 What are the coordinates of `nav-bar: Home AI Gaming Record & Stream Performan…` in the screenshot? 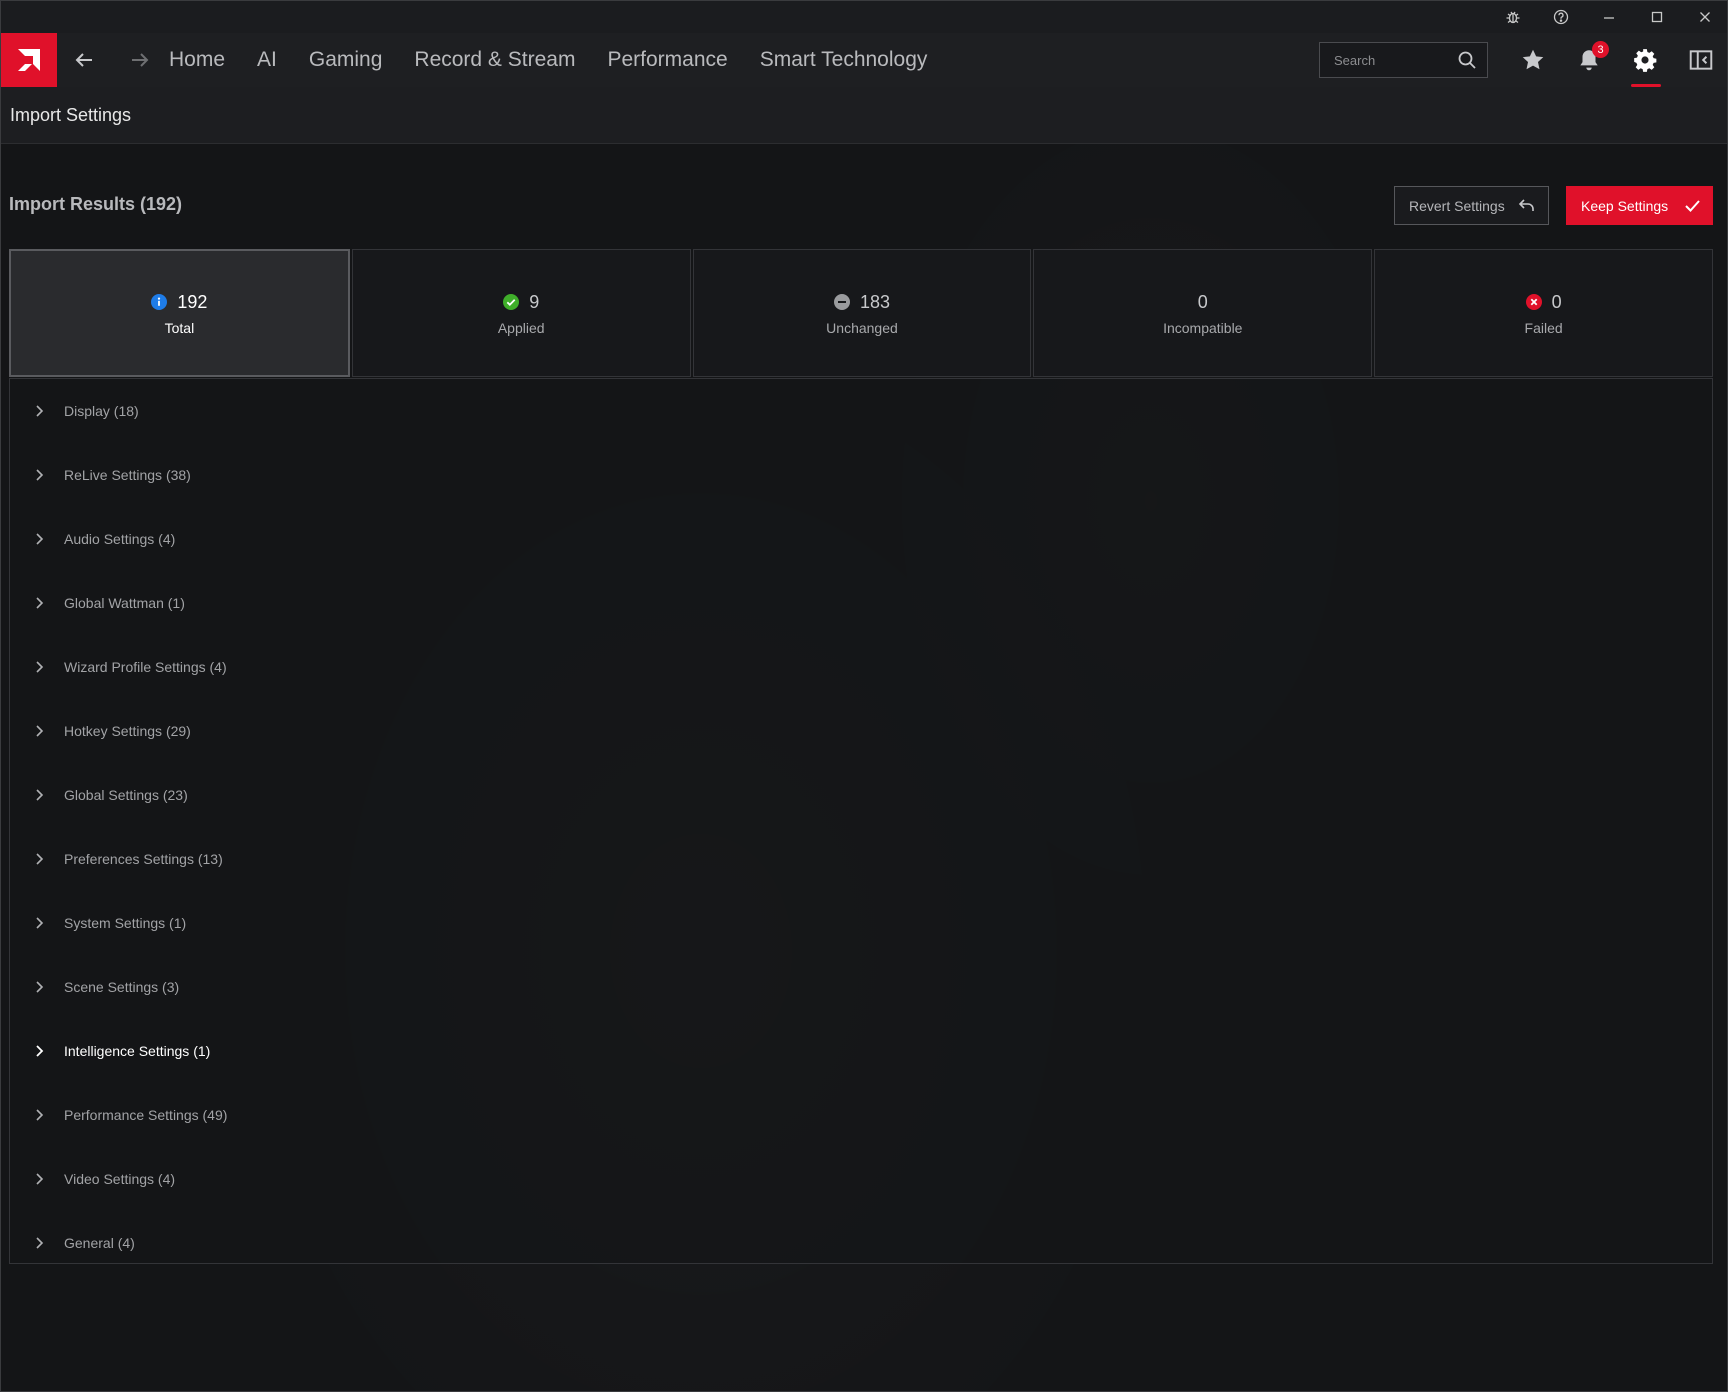 It's located at (864, 60).